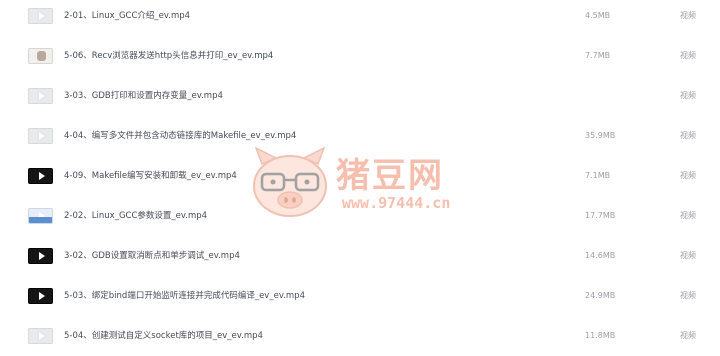  Describe the element at coordinates (184, 296) in the screenshot. I see `file-name: 5-03、绑定bind端口开始监听连接并完成代码编译_ev_ev.mp4` at that location.